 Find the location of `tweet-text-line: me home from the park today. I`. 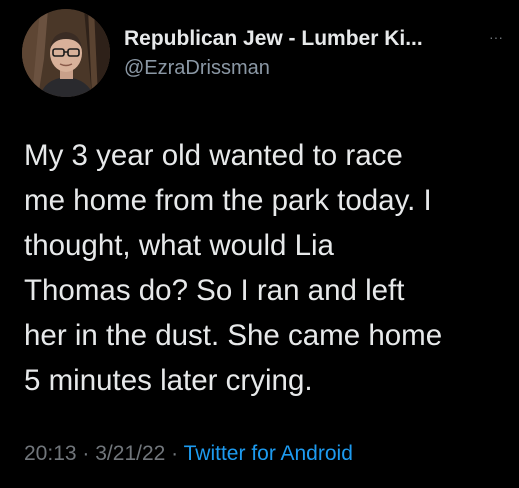

tweet-text-line: me home from the park today. I is located at coordinates (228, 200).